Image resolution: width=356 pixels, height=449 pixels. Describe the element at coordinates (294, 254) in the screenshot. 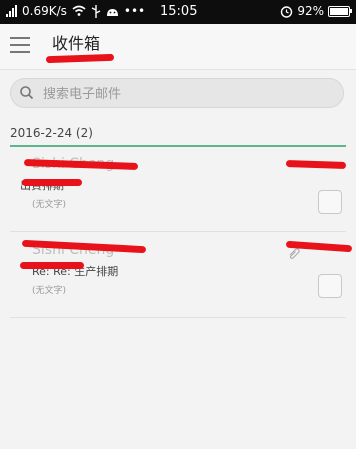

I see `paperclip-icon` at that location.